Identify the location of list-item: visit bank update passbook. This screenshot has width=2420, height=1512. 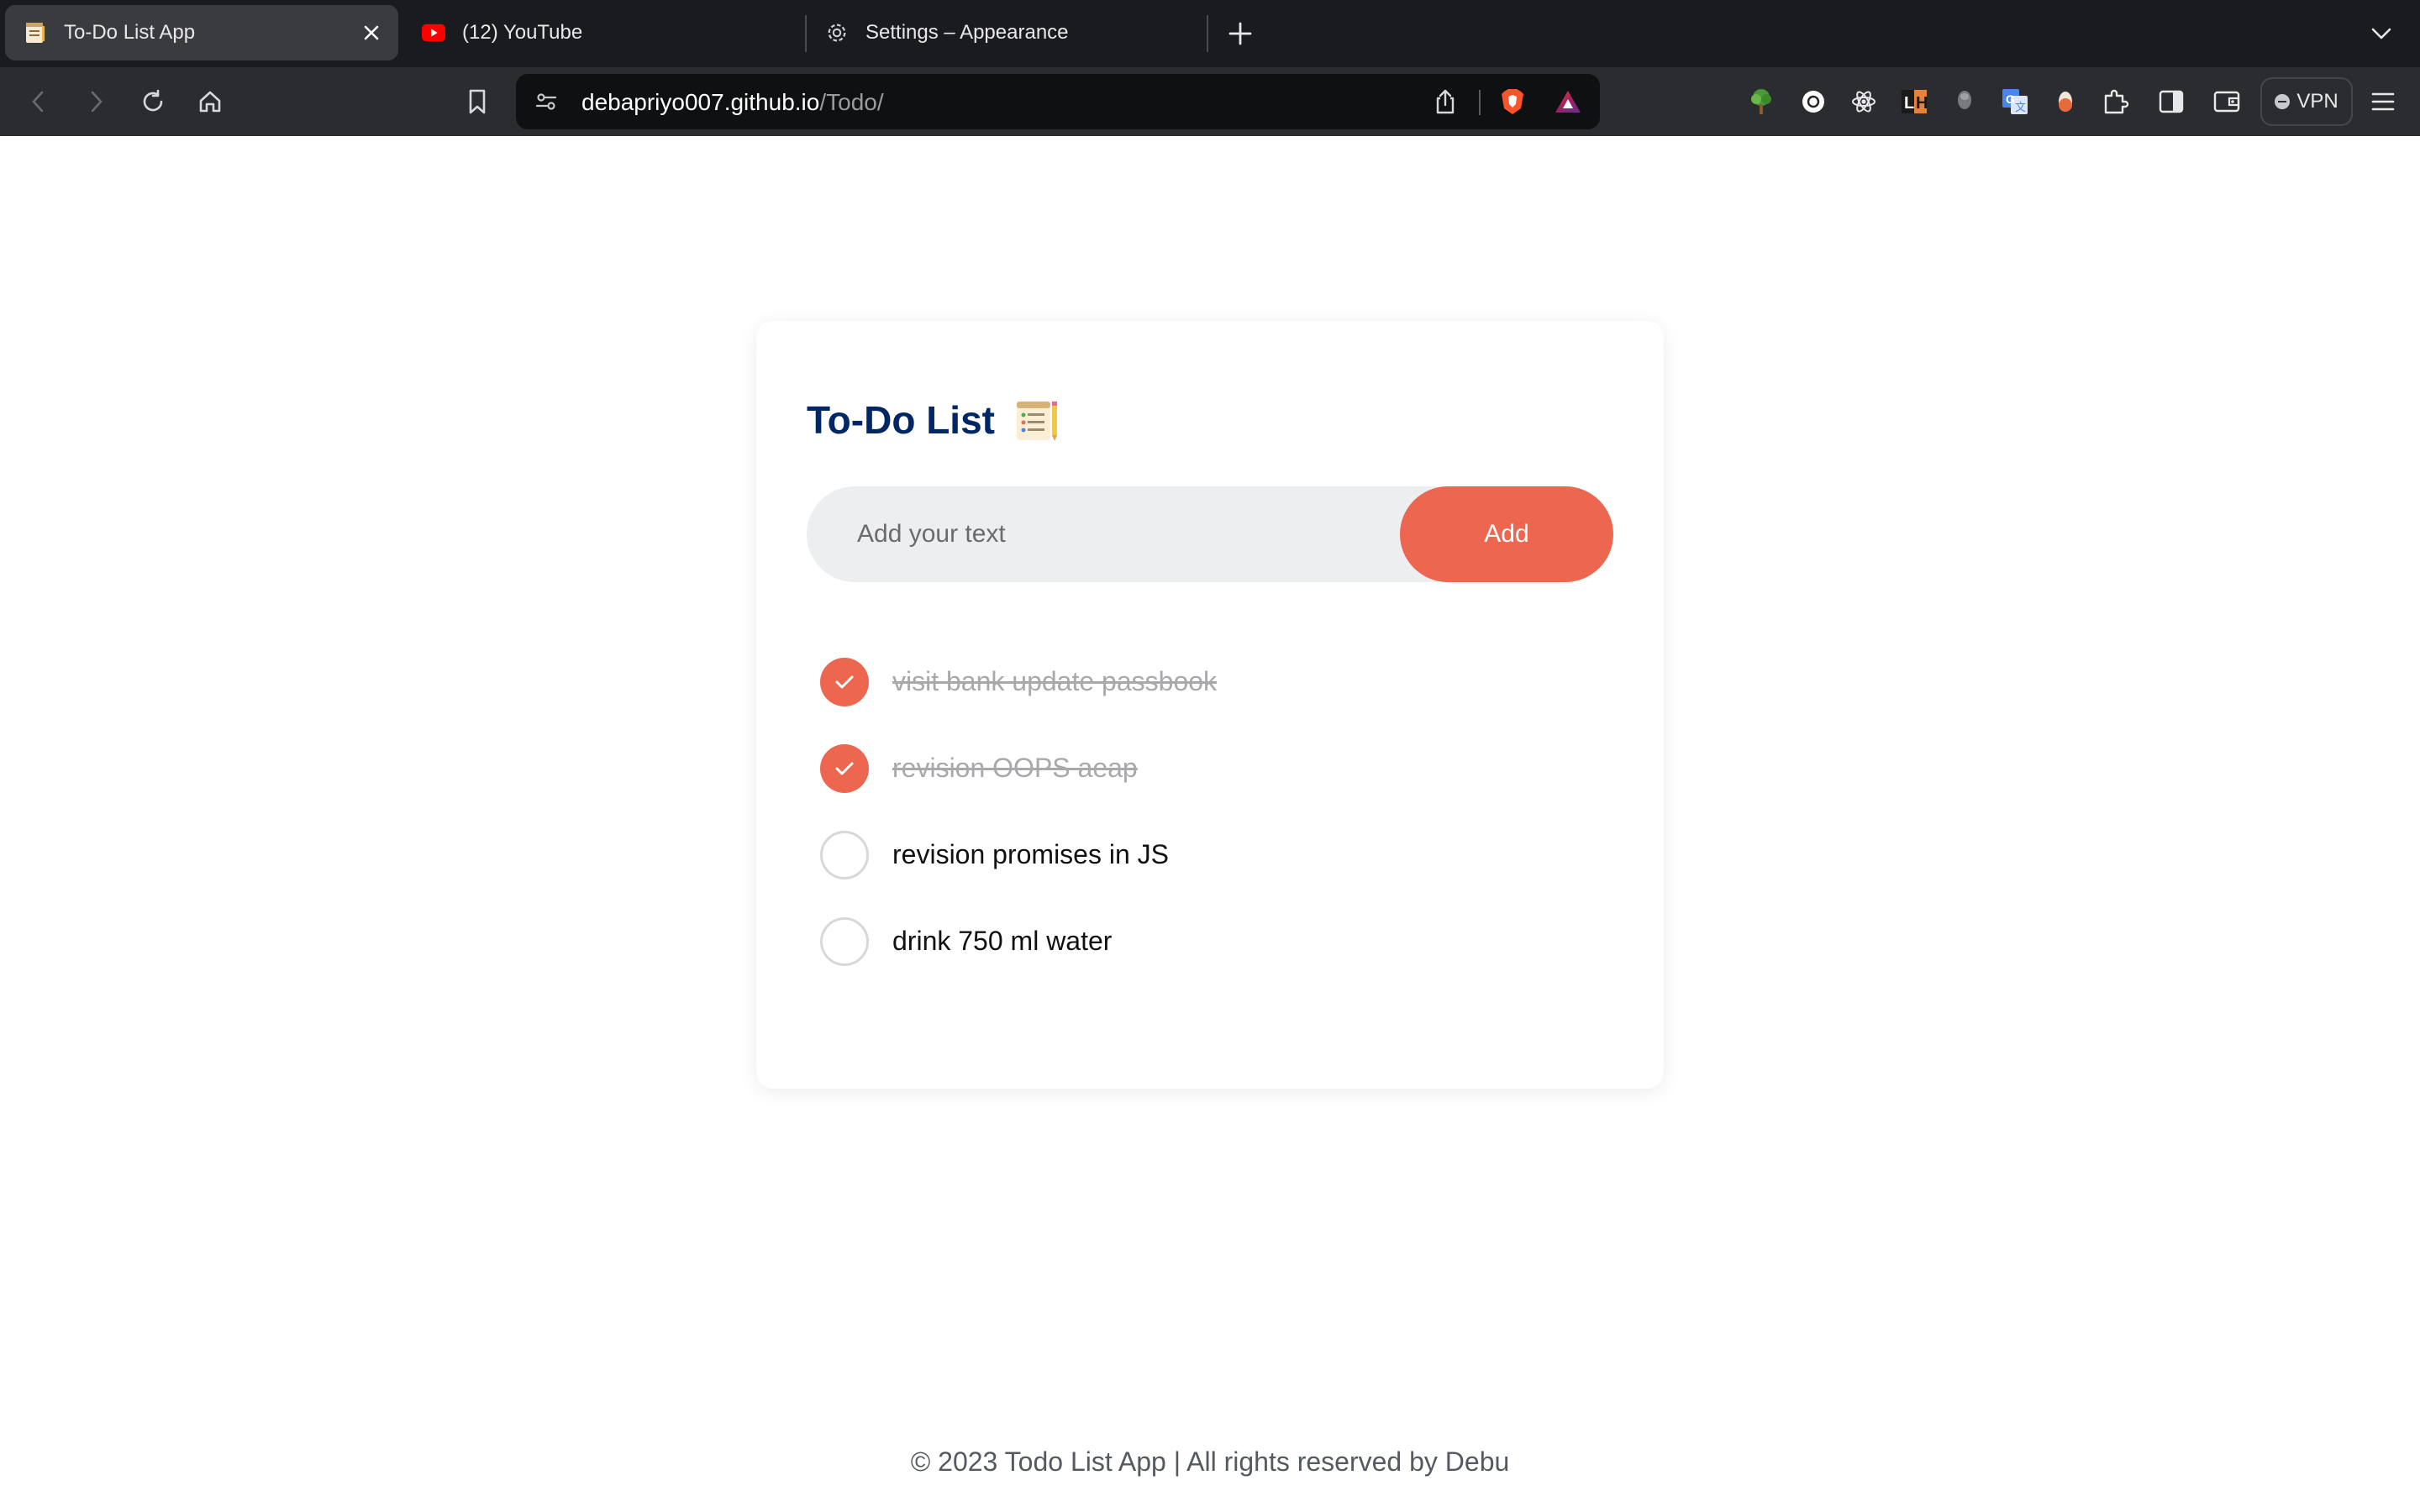
(1210, 681).